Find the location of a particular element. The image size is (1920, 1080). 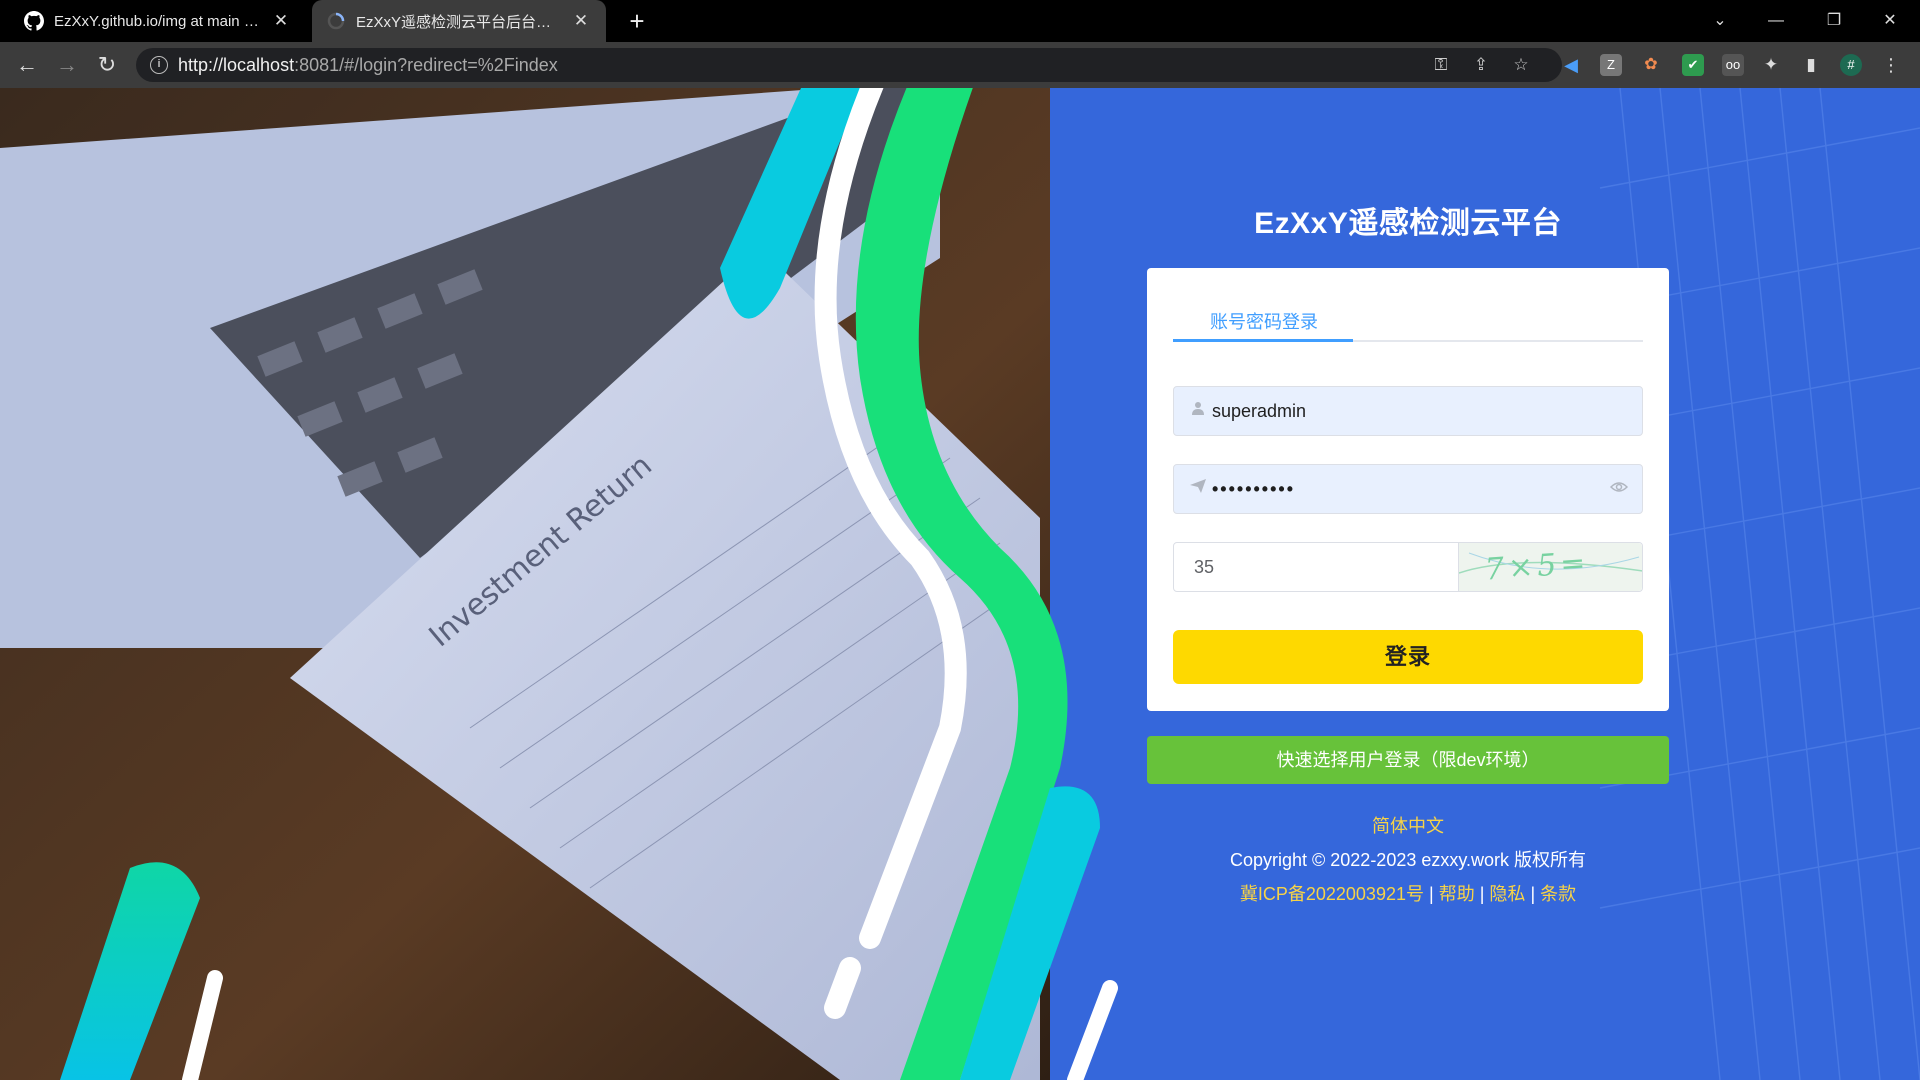

help-link: 帮助 is located at coordinates (1457, 894).